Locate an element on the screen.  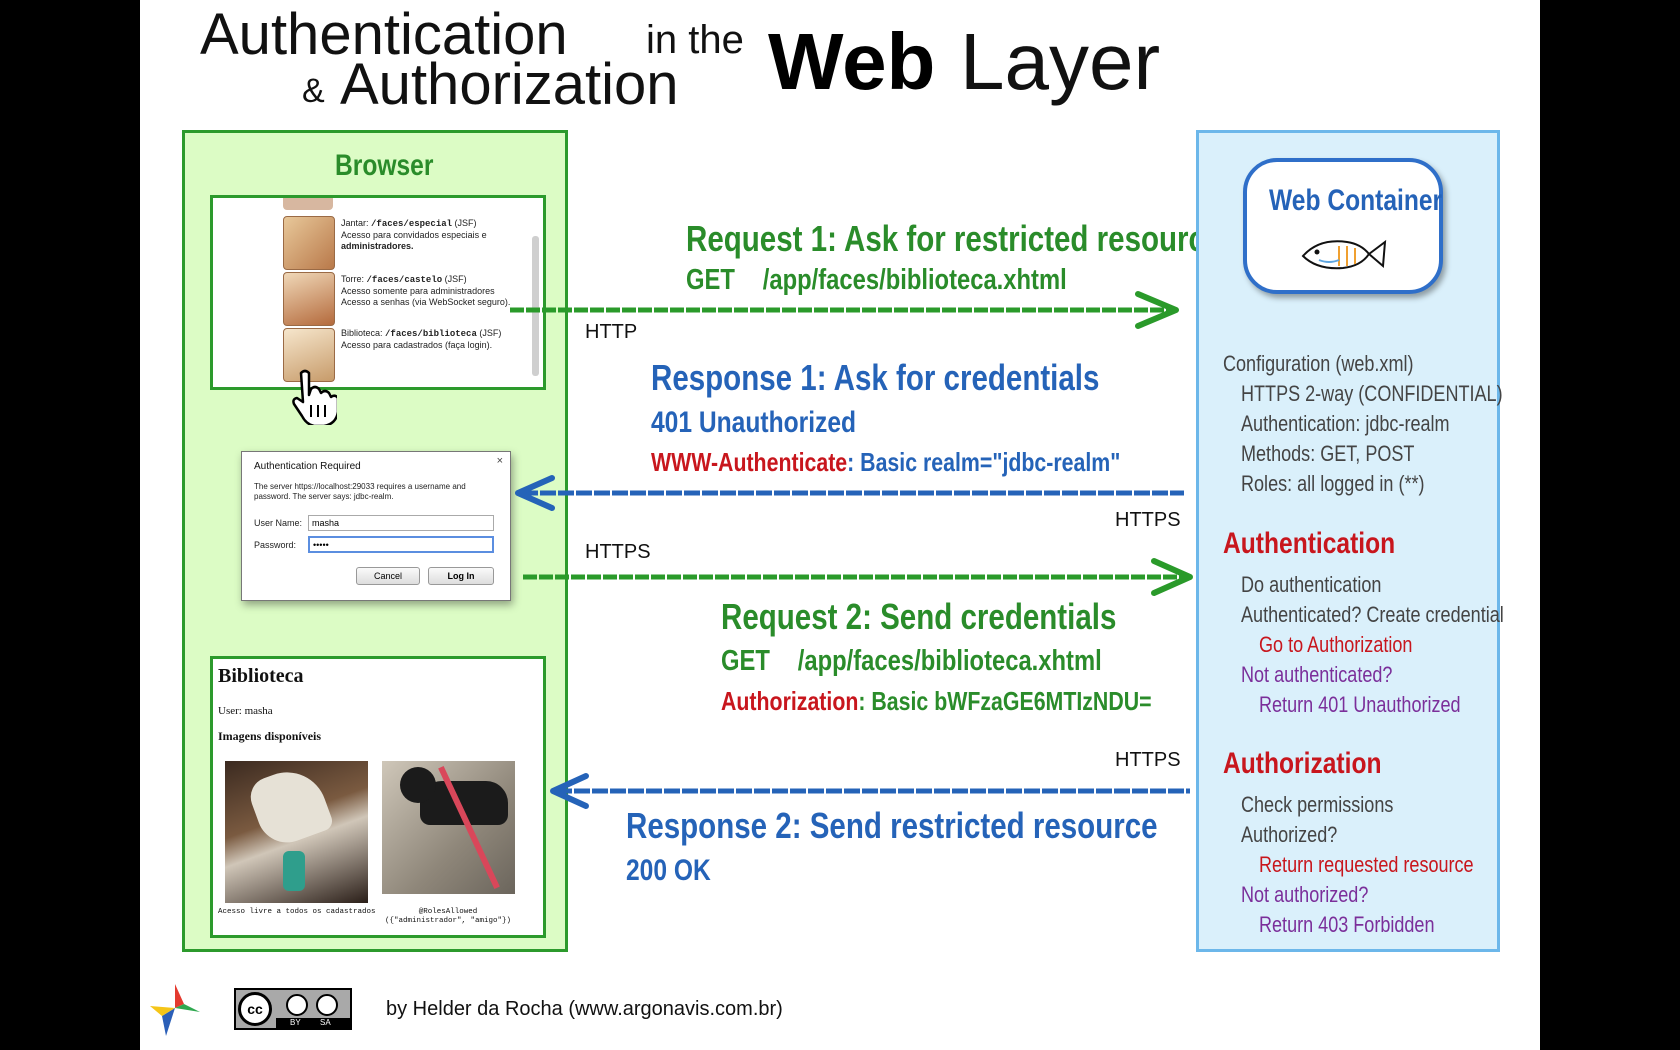
config-title: Configuration (web.xml) is located at coordinates (1318, 363).